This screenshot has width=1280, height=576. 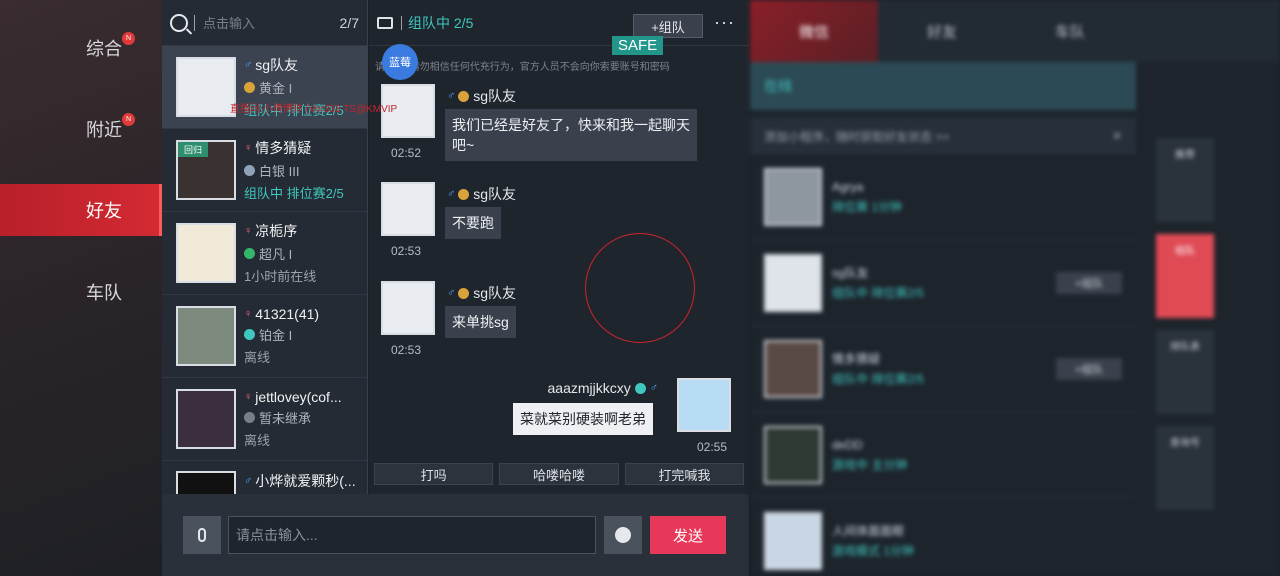 What do you see at coordinates (867, 206) in the screenshot?
I see `friend-status: 排位赛 1分钟` at bounding box center [867, 206].